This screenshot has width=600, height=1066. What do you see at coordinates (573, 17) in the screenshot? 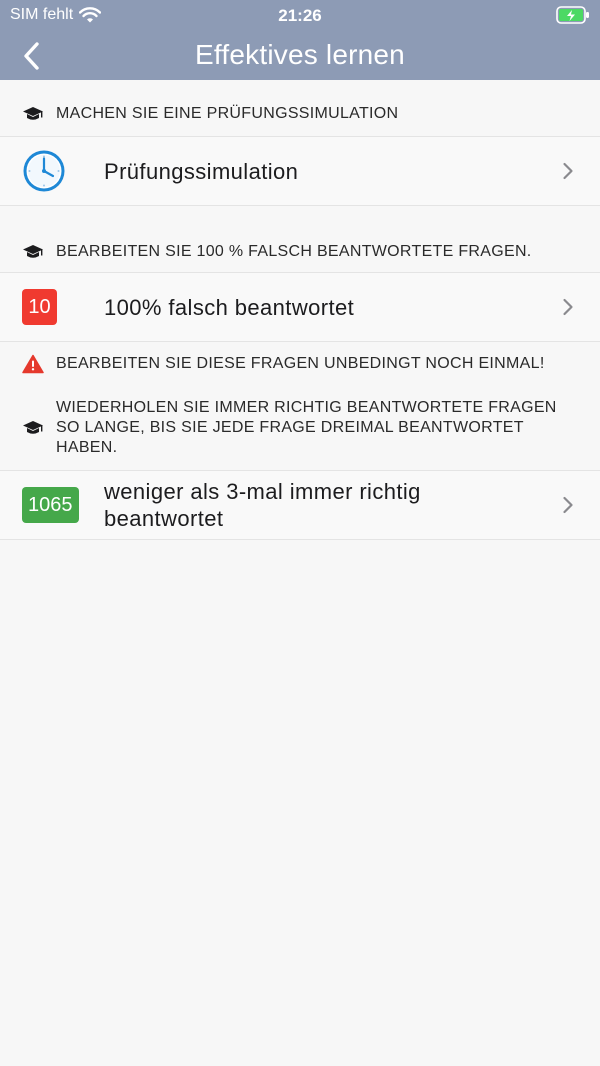
I see `battery-charging-icon` at bounding box center [573, 17].